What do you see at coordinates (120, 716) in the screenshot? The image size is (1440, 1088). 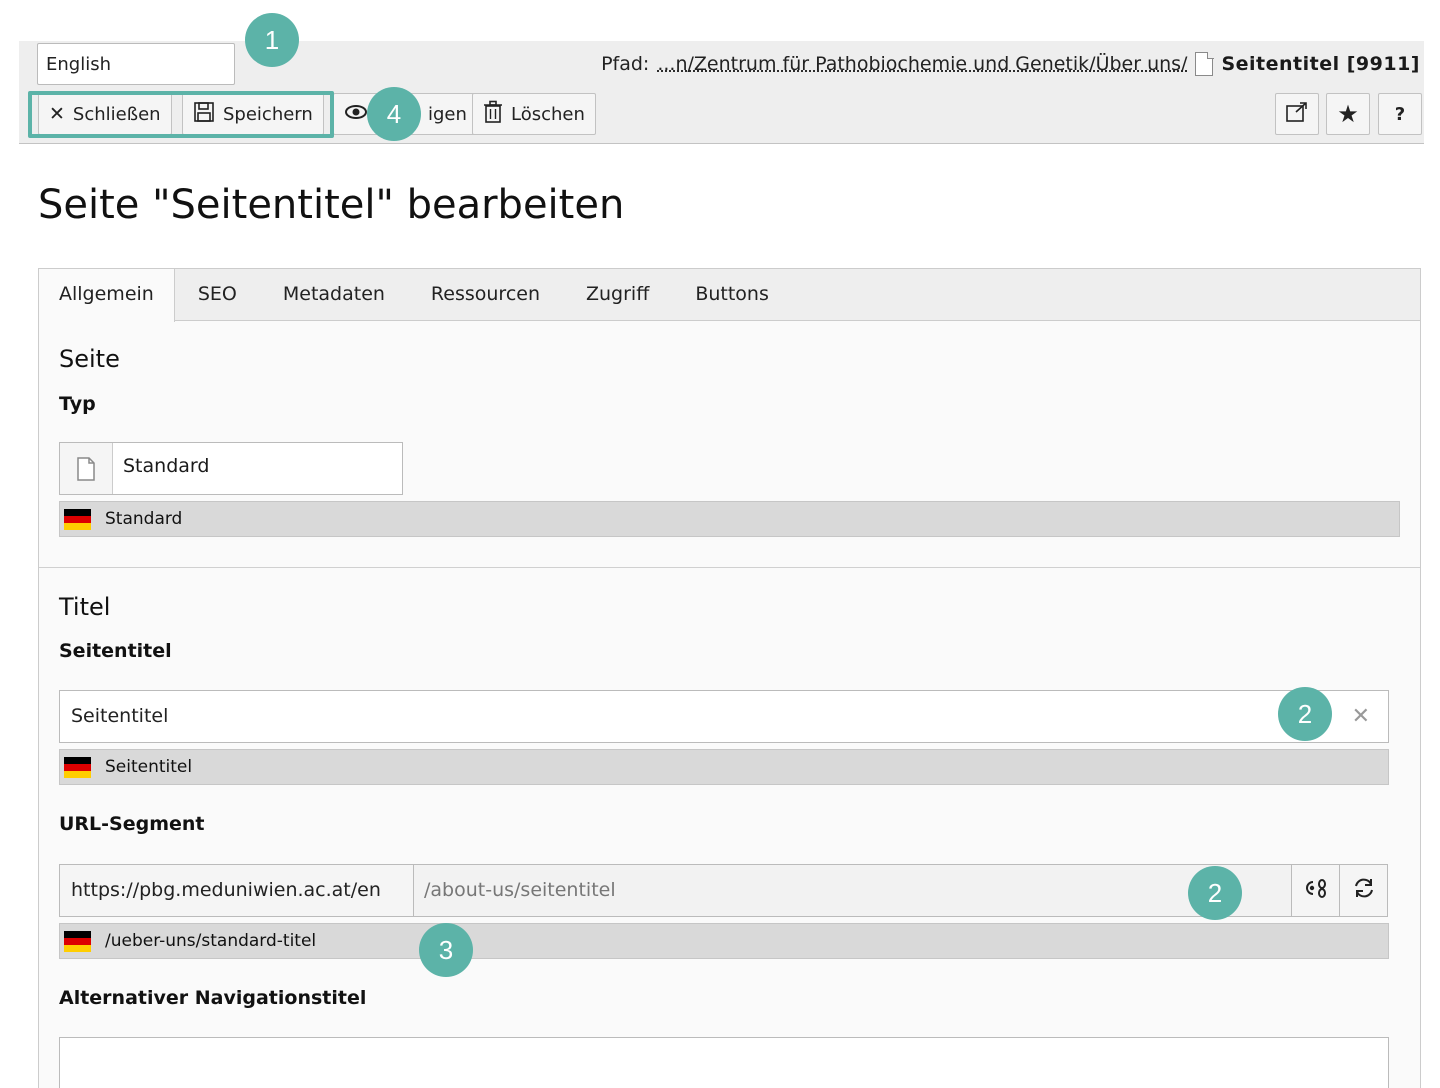 I see `seitentitel-value: Seitentitel` at bounding box center [120, 716].